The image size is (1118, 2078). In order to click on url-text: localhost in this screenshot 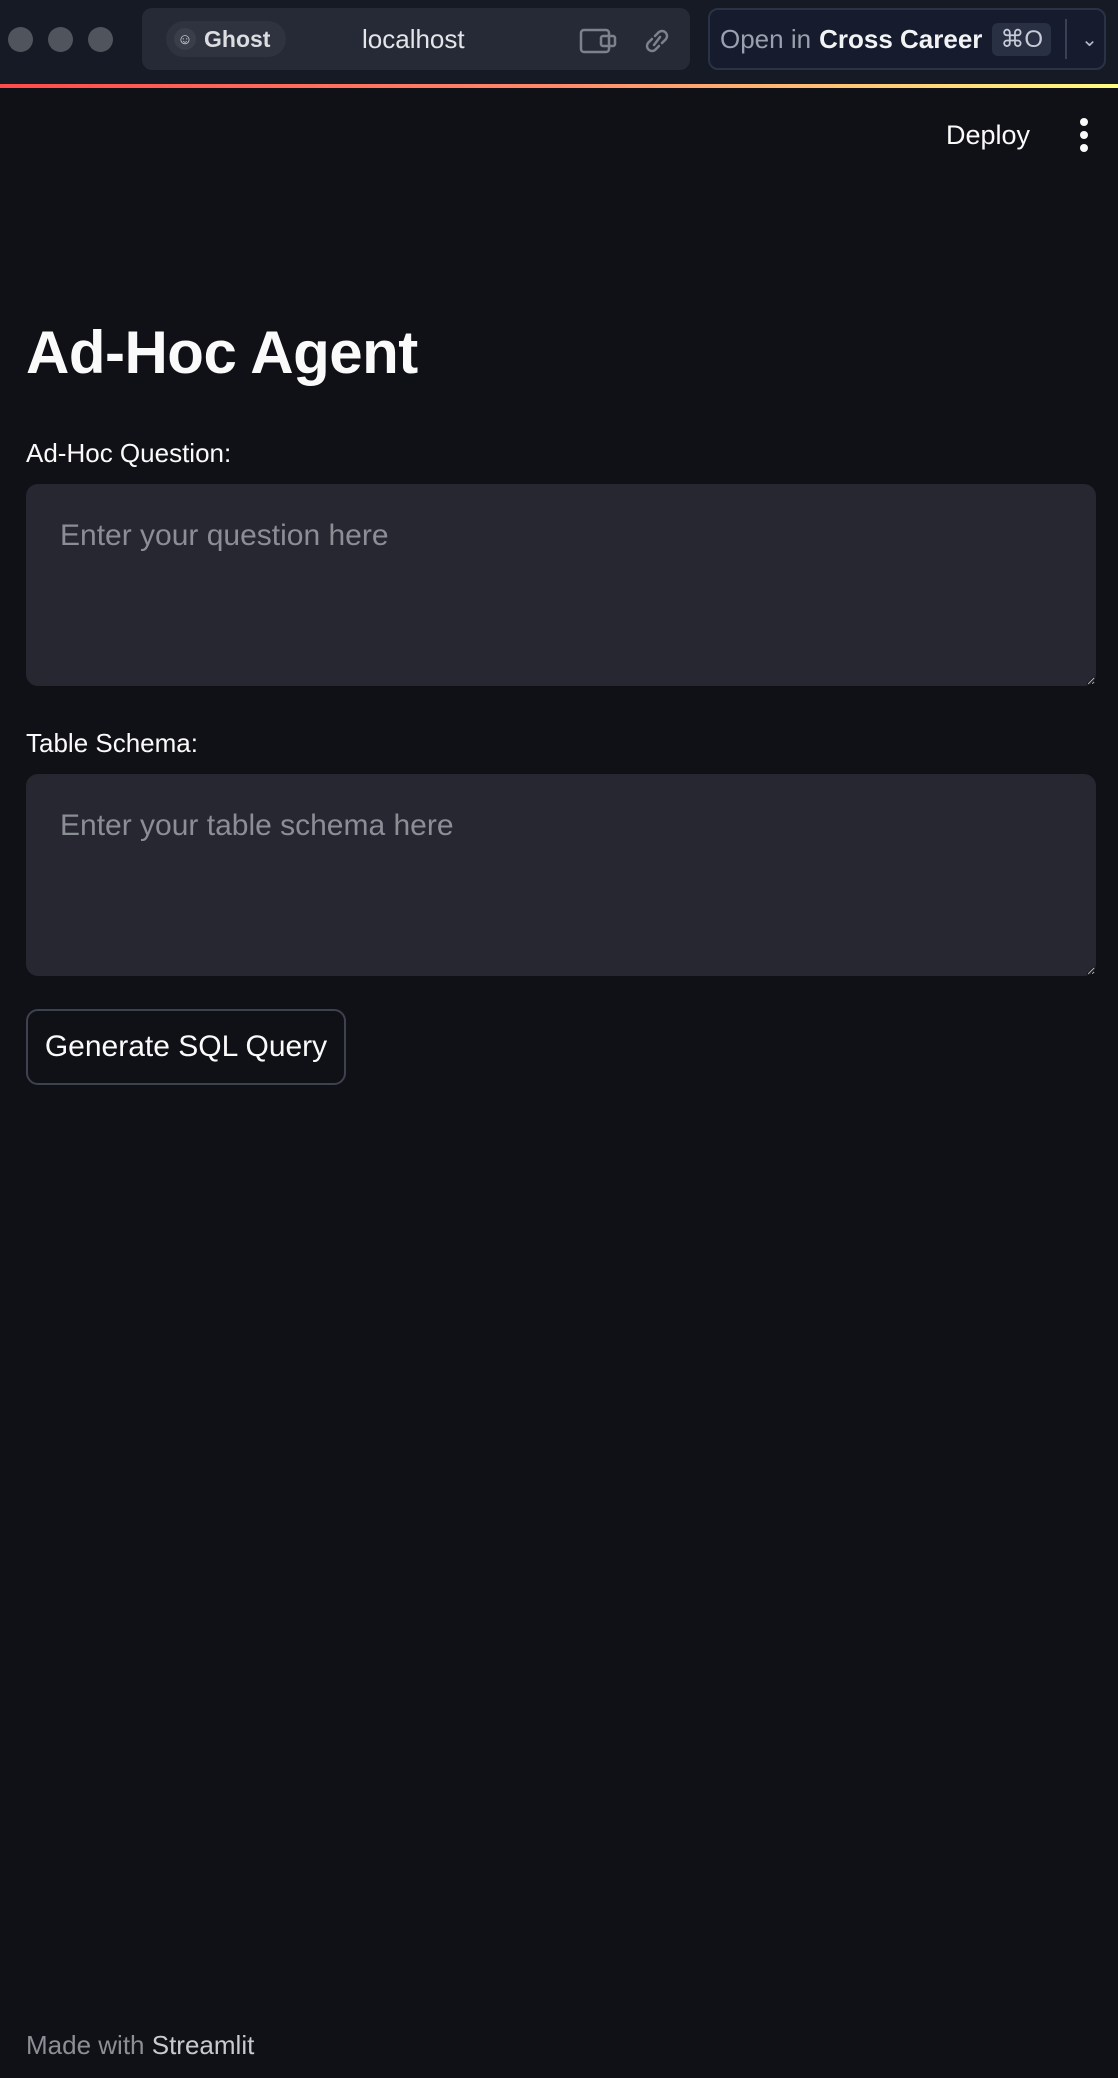, I will do `click(413, 39)`.